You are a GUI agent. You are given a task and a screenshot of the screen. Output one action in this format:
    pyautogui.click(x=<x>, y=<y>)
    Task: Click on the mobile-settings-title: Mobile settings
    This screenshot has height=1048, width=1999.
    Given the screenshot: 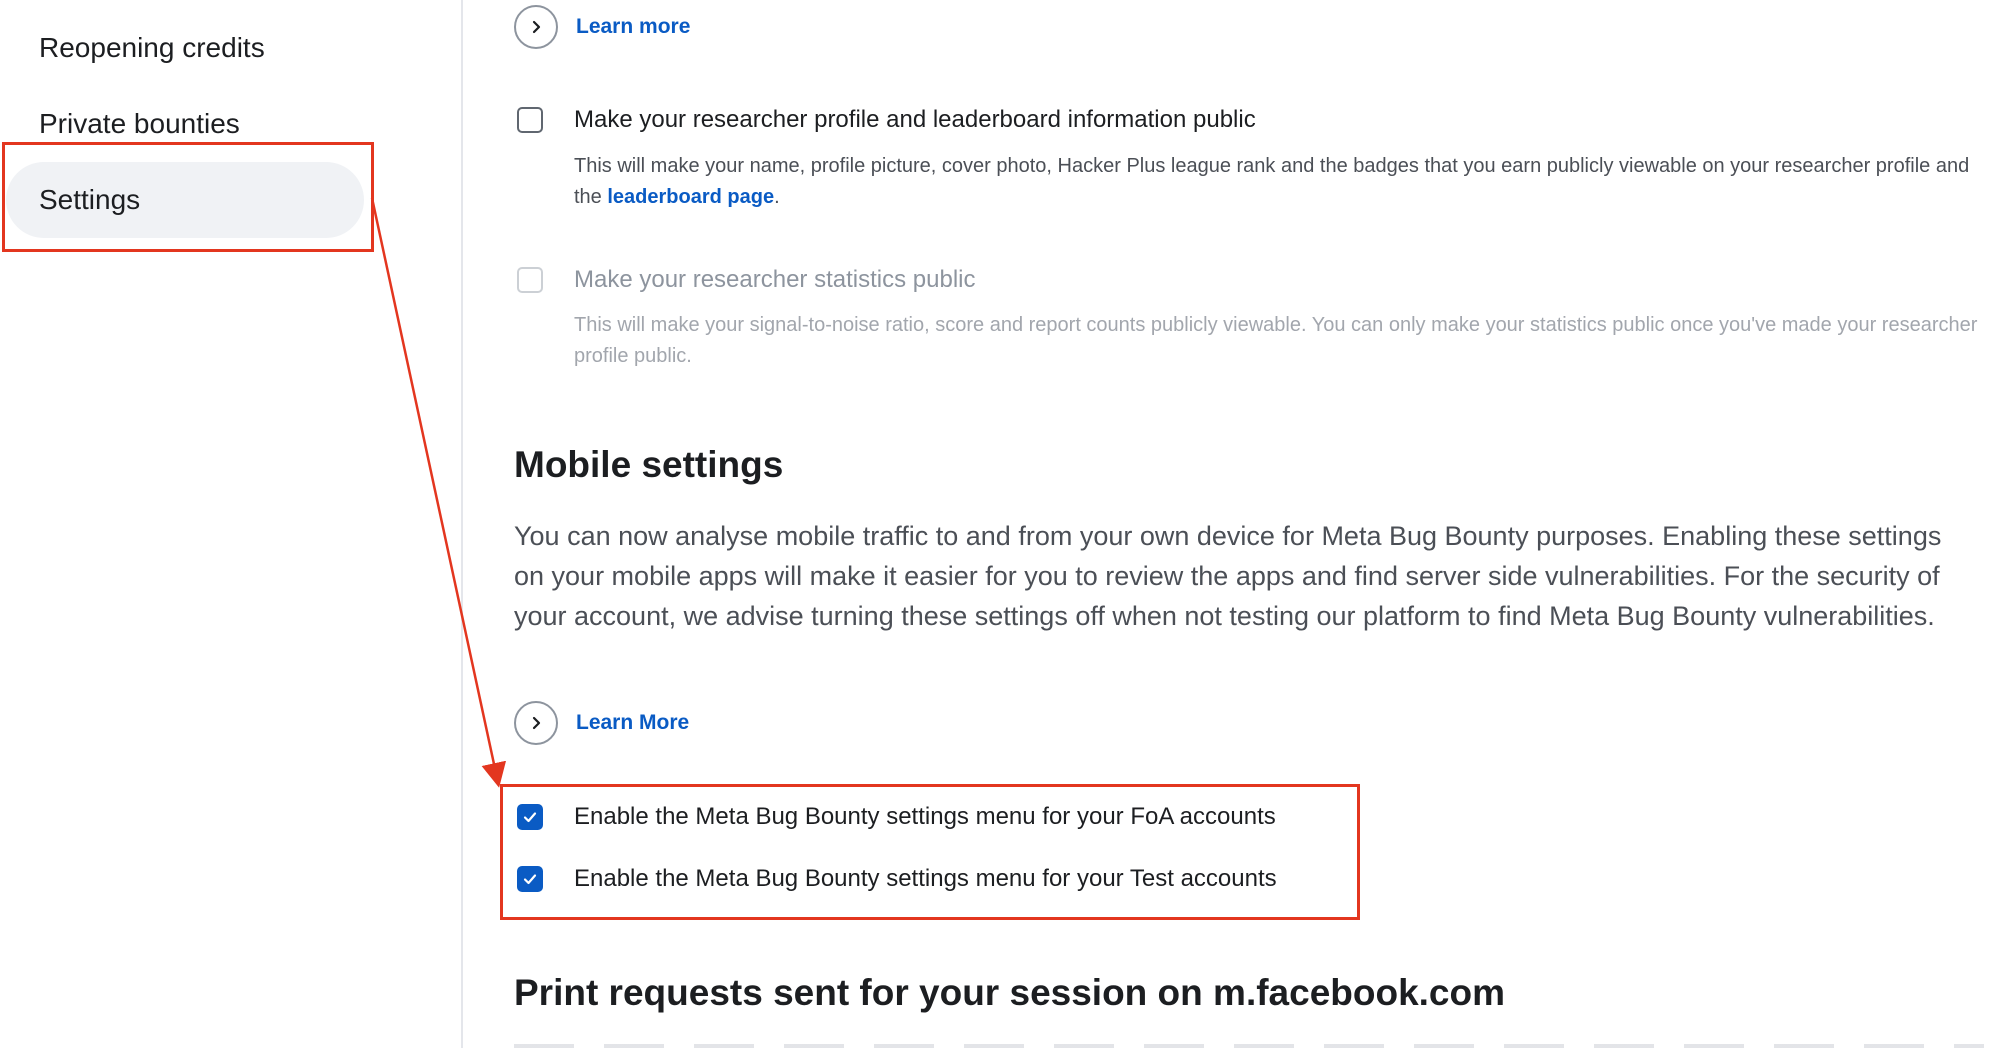 What is the action you would take?
    pyautogui.click(x=649, y=464)
    